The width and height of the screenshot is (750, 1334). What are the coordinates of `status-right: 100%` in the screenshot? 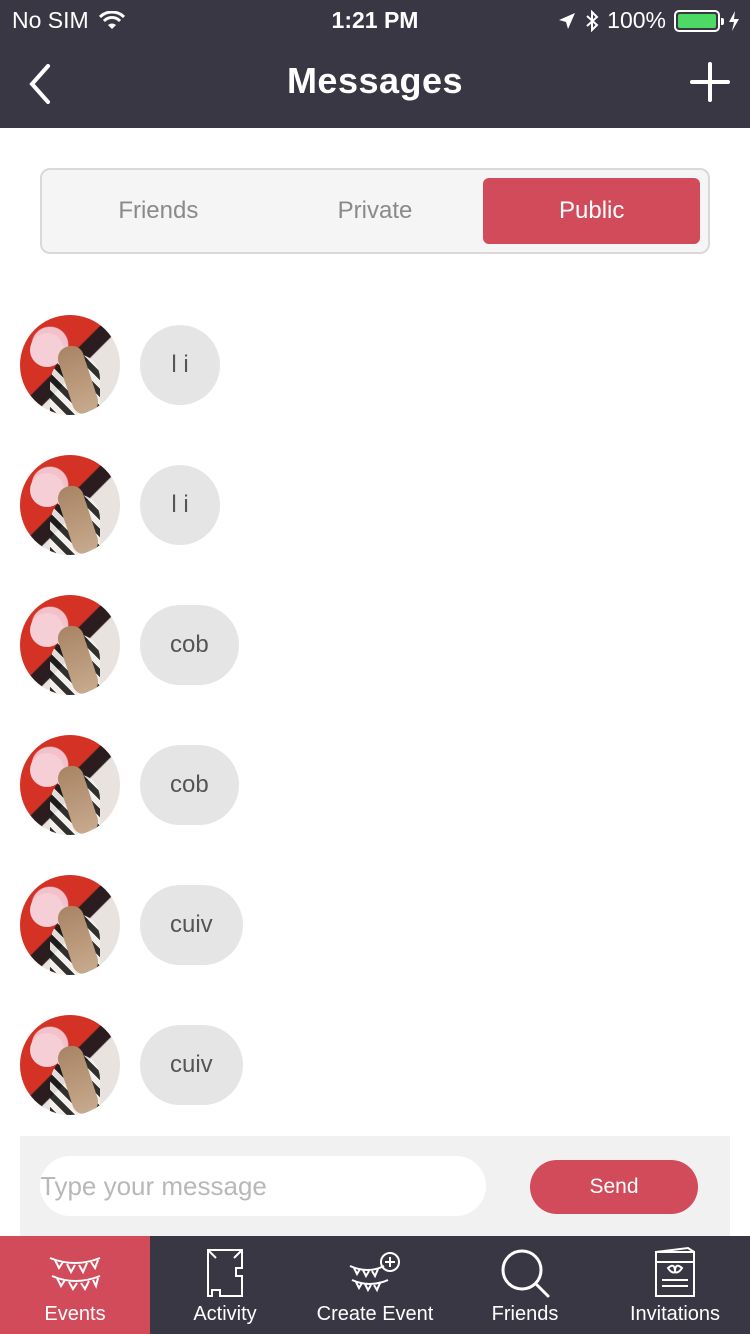 It's located at (648, 20).